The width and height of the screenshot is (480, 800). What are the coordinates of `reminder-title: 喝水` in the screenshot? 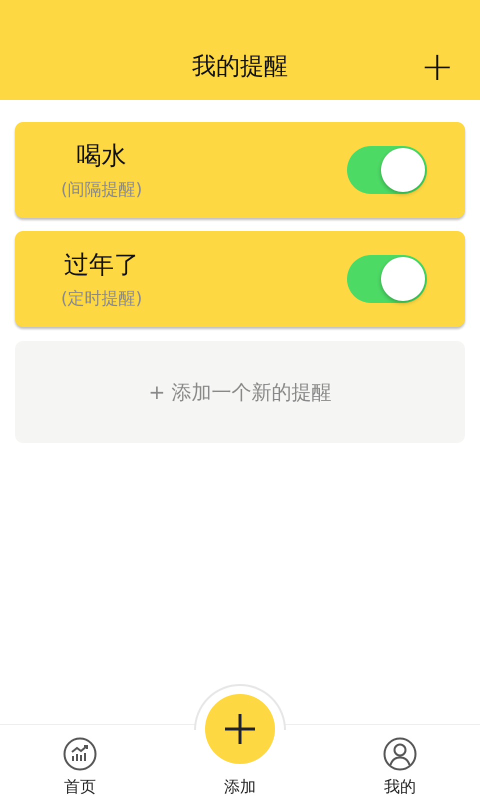 It's located at (101, 156).